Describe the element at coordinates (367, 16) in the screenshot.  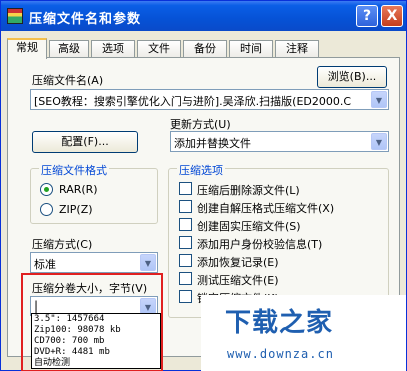
I see `help-button: ?` at that location.